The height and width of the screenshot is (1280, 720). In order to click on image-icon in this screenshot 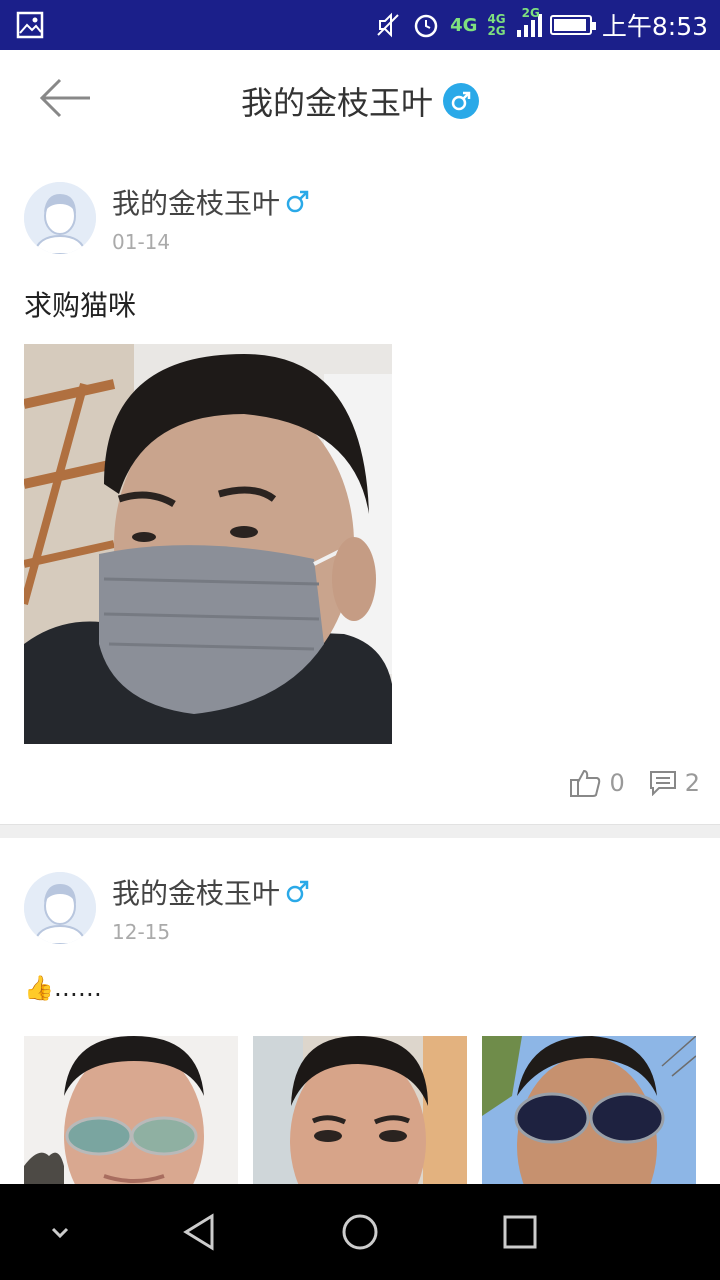, I will do `click(30, 25)`.